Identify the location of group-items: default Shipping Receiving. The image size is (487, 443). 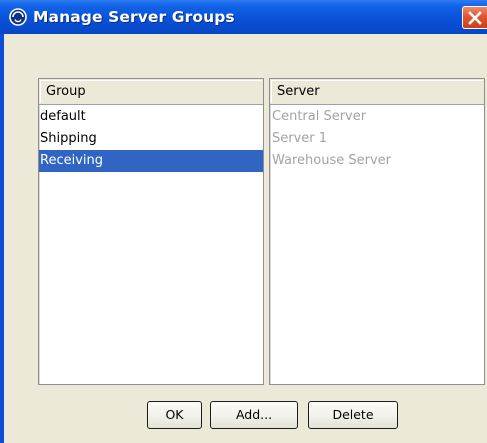
(151, 139).